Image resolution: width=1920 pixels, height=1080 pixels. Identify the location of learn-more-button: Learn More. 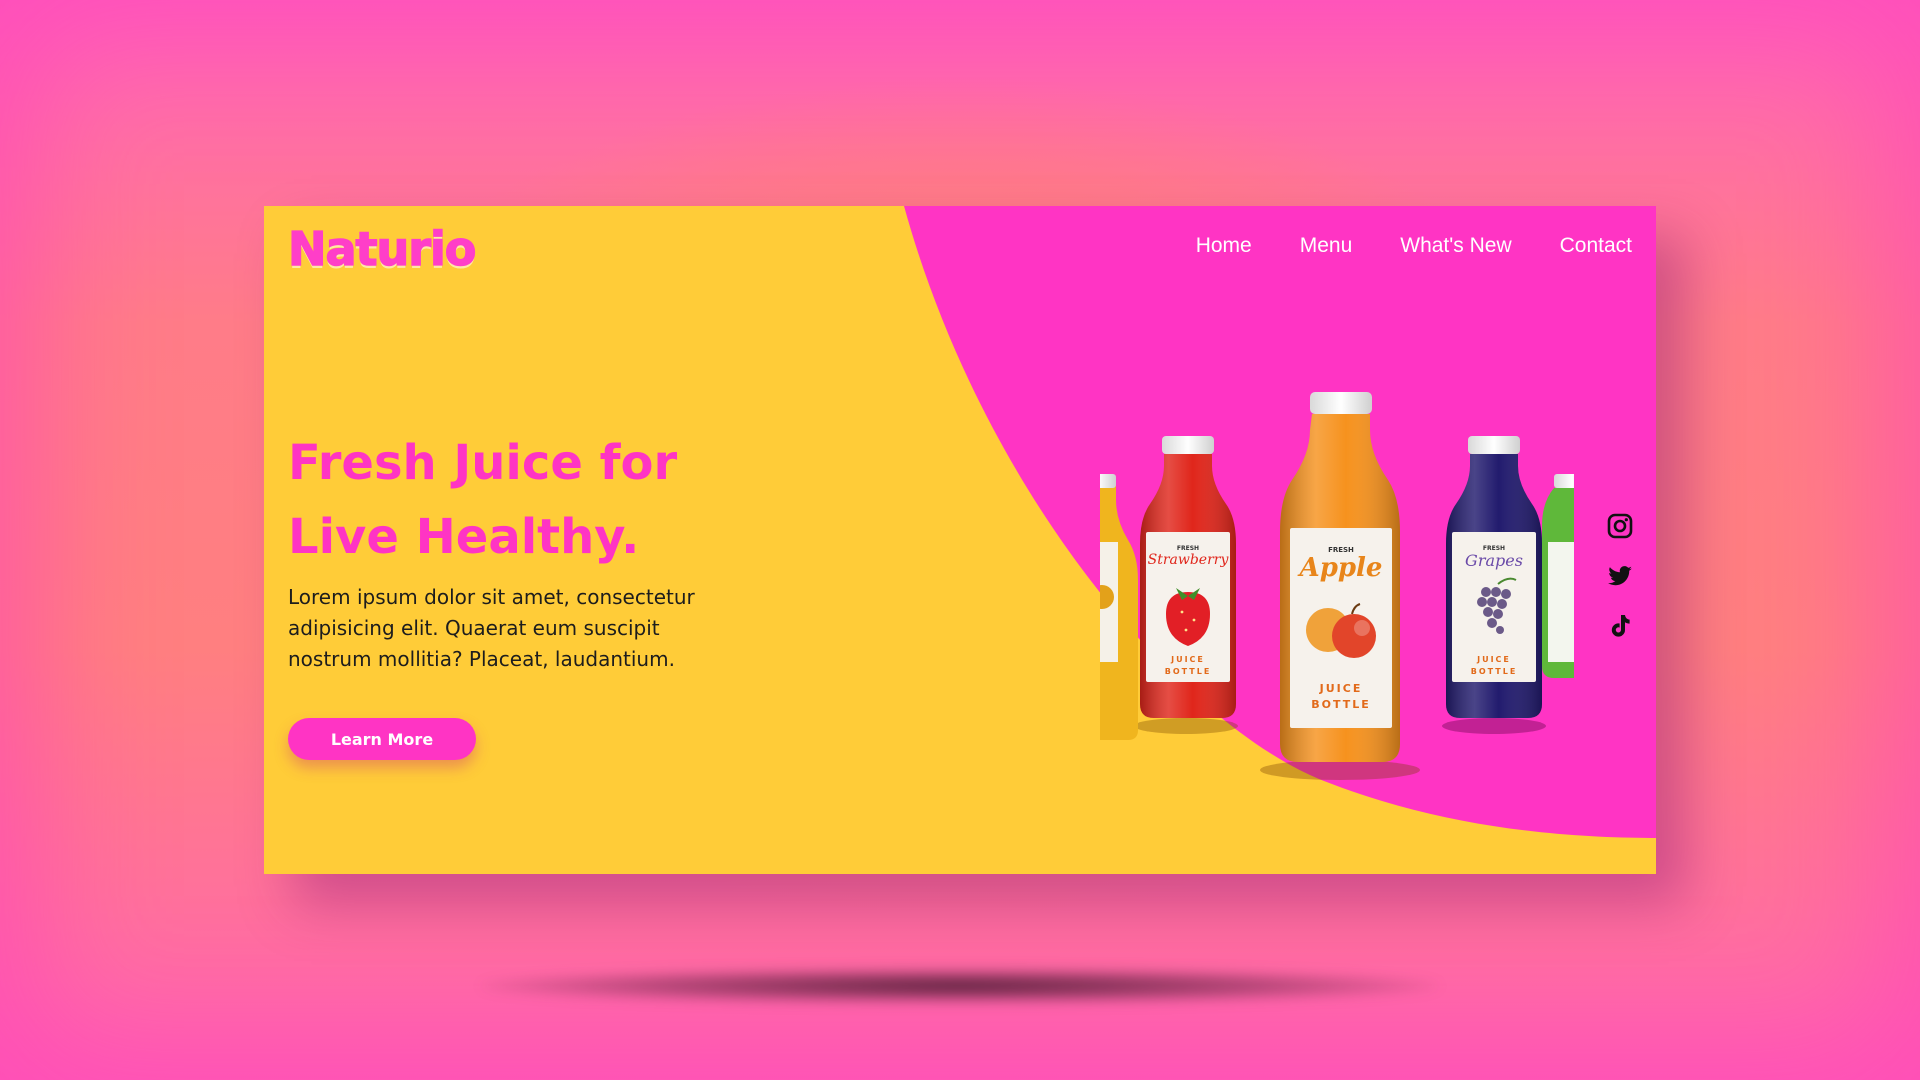
(382, 739).